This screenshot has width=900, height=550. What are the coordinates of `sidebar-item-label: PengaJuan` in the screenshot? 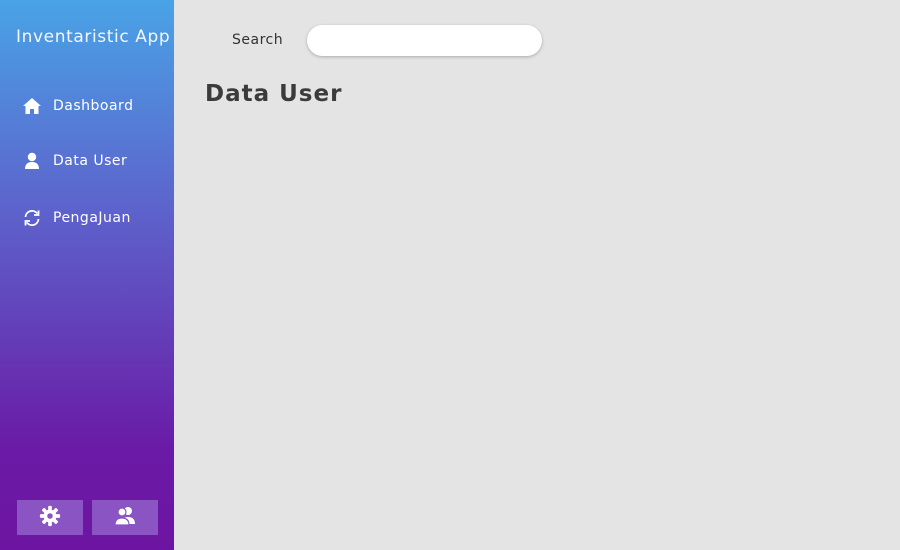 It's located at (92, 218).